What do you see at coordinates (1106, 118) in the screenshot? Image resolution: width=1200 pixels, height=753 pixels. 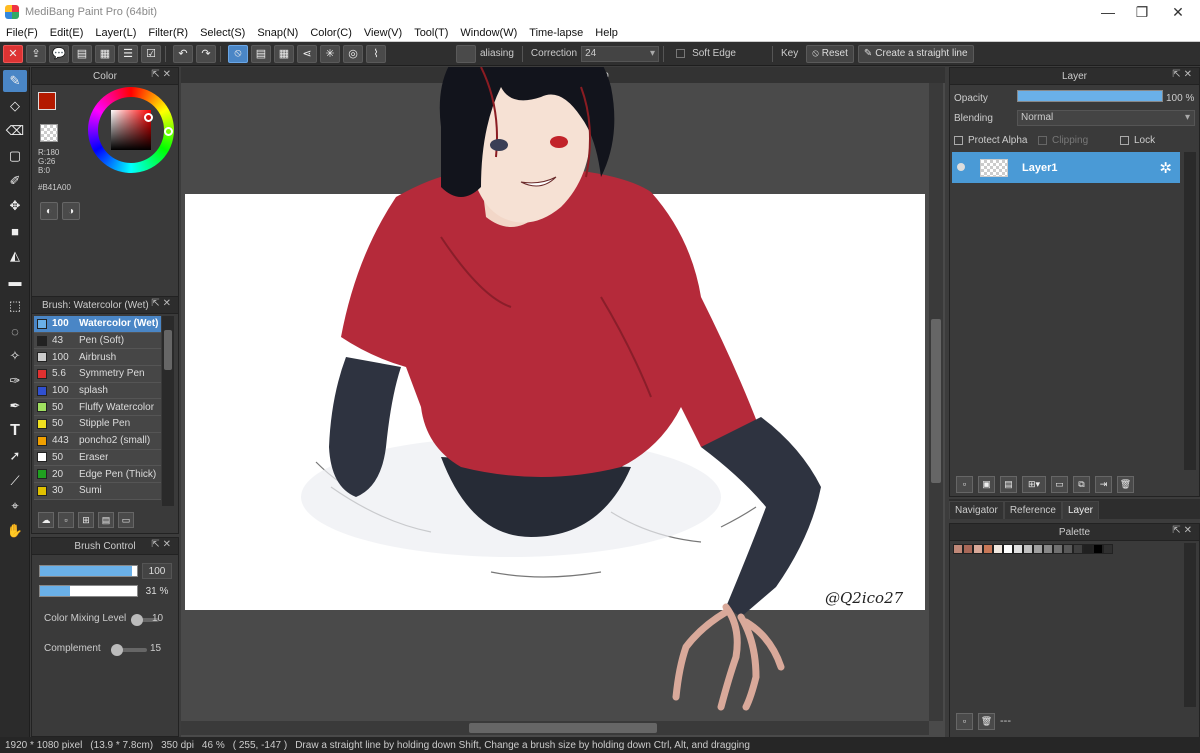 I see `blending-select: Normal` at bounding box center [1106, 118].